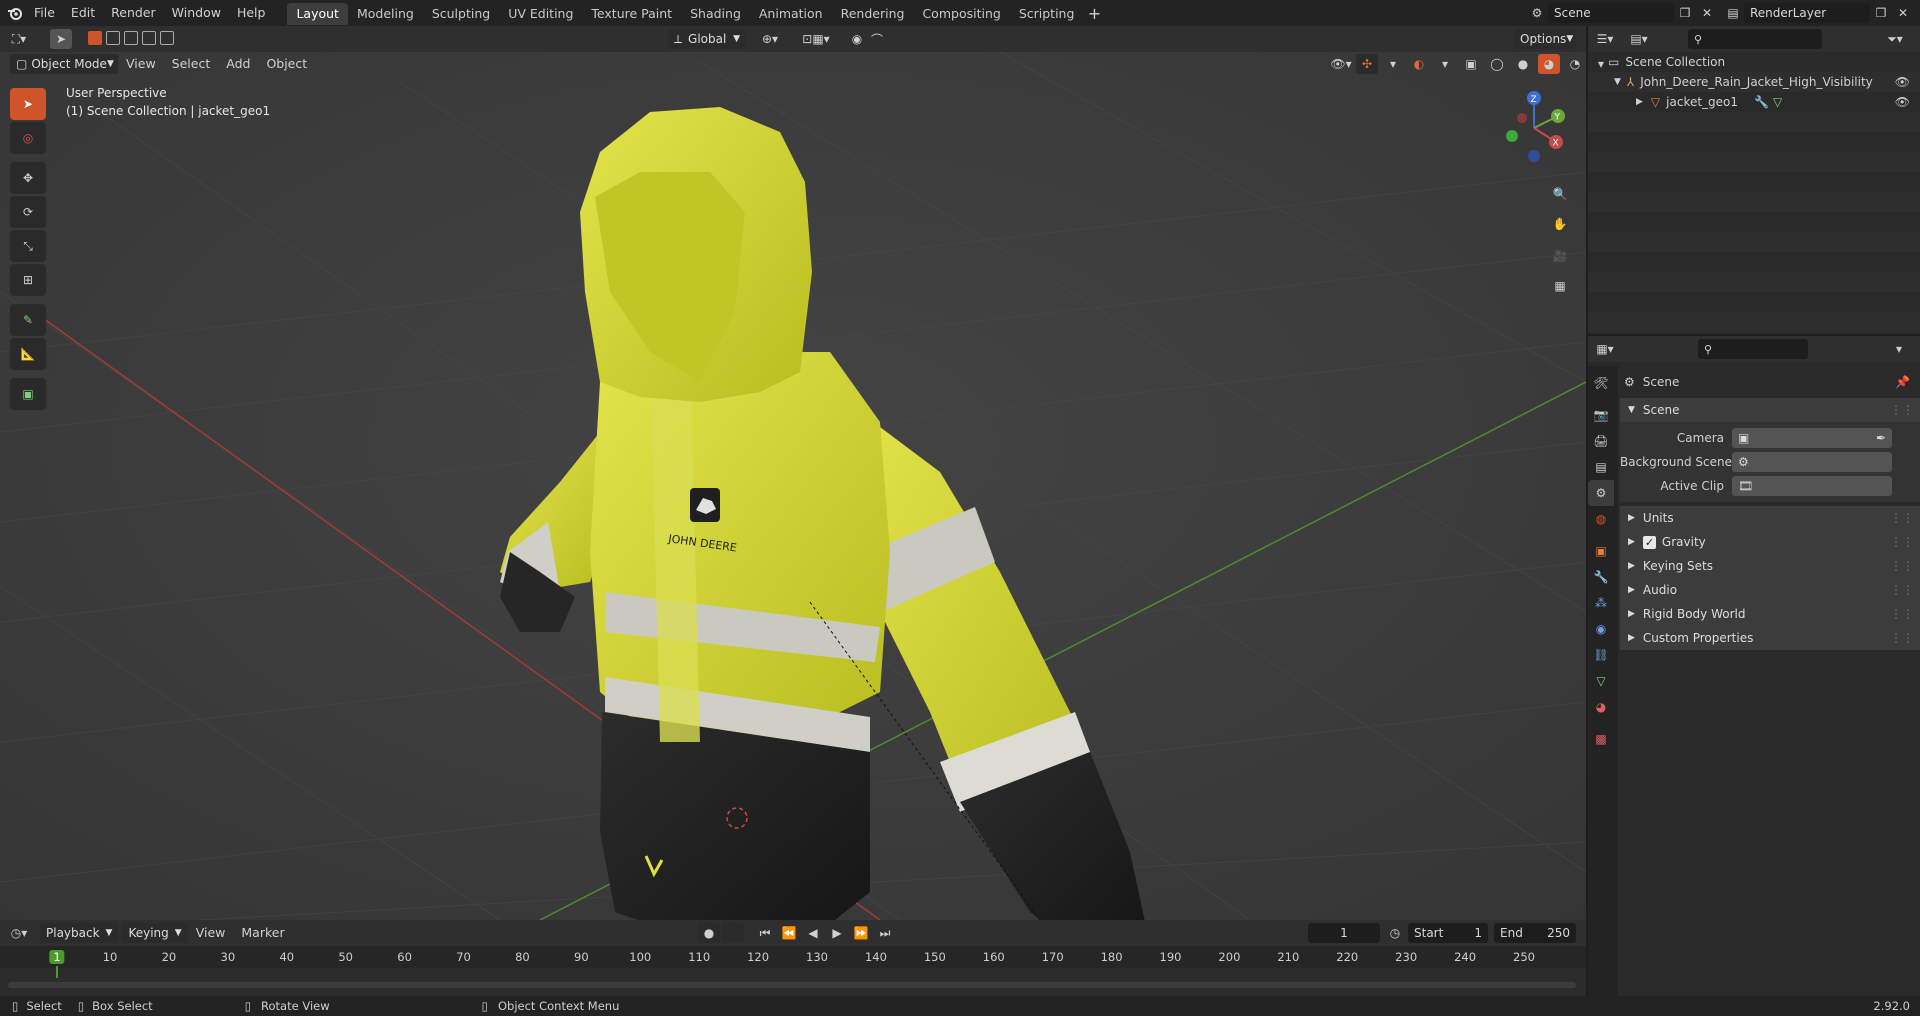 The image size is (1920, 1016). What do you see at coordinates (28, 104) in the screenshot?
I see `select-box-tool: ➤` at bounding box center [28, 104].